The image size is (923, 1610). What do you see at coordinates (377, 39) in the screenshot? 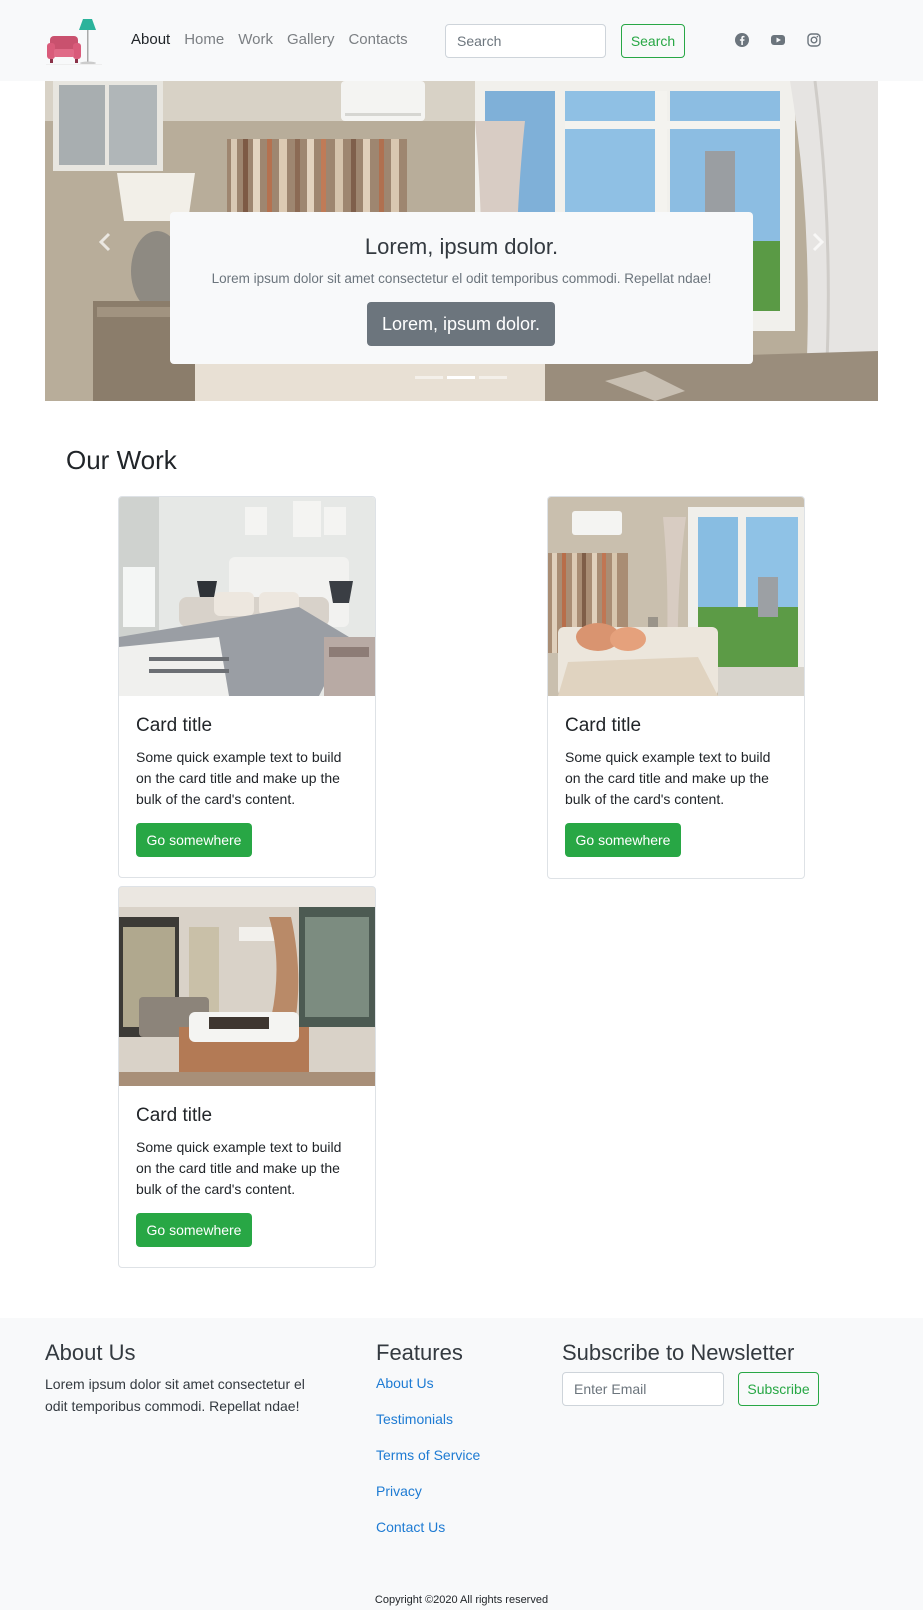
I see `nav-link-contacts: Contacts` at bounding box center [377, 39].